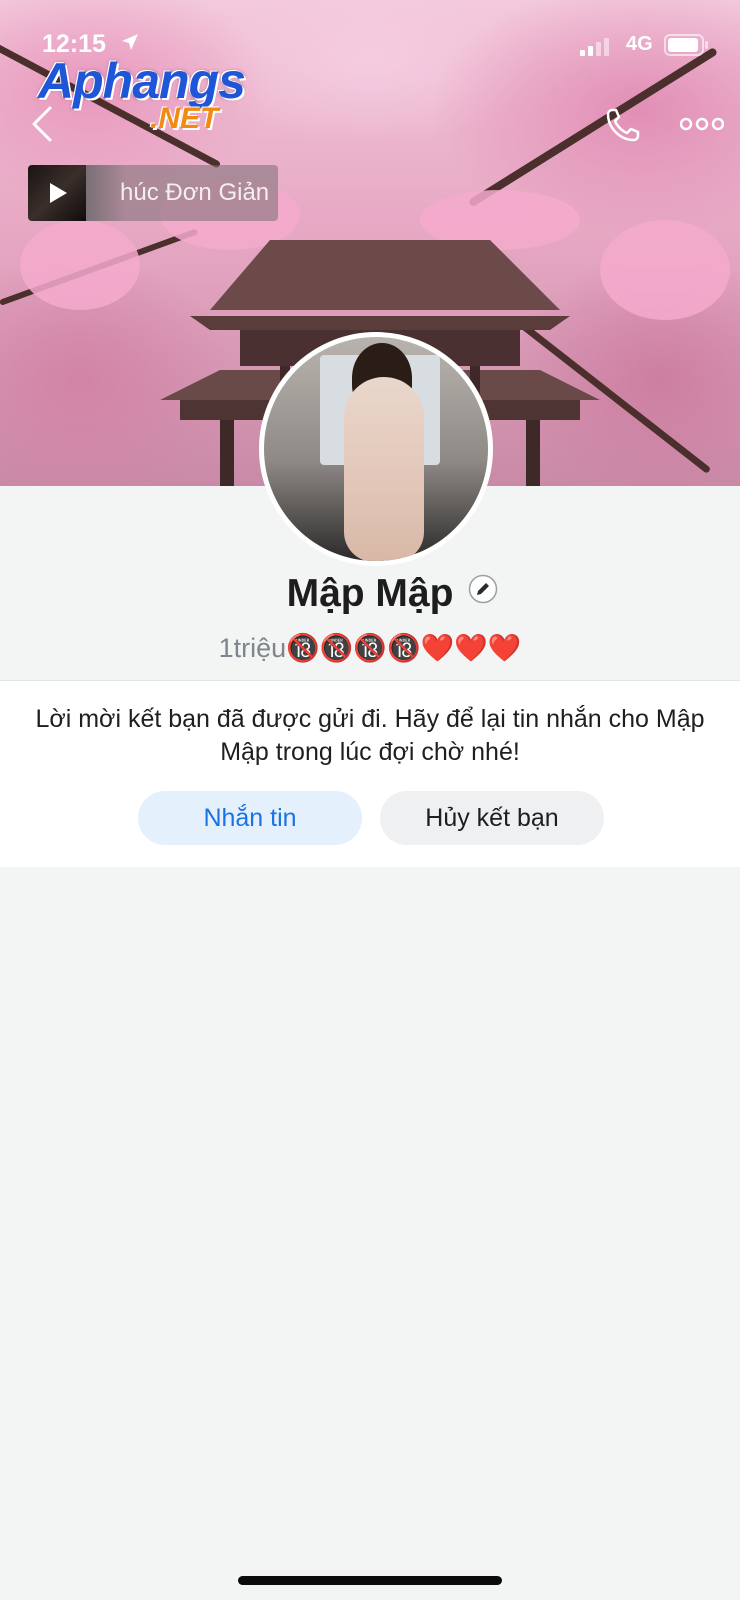 The width and height of the screenshot is (740, 1600). Describe the element at coordinates (376, 449) in the screenshot. I see `avatar` at that location.